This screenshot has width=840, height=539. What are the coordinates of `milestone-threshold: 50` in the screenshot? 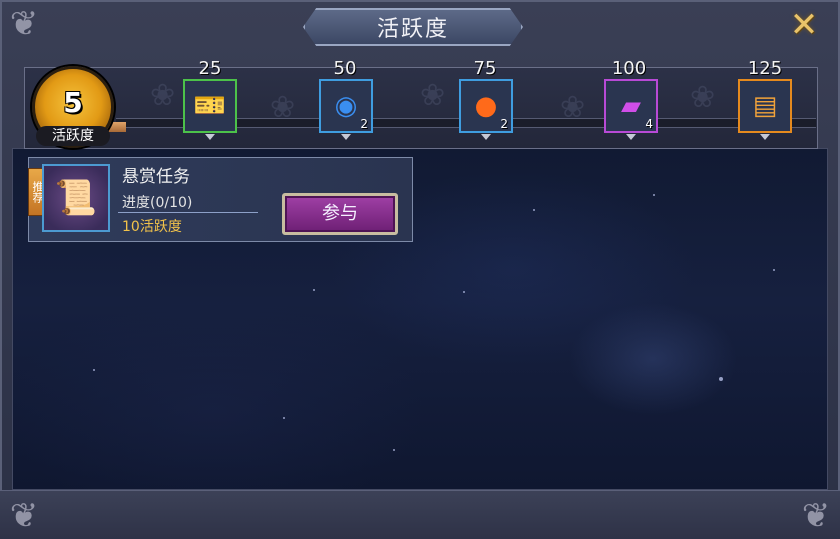 It's located at (345, 68).